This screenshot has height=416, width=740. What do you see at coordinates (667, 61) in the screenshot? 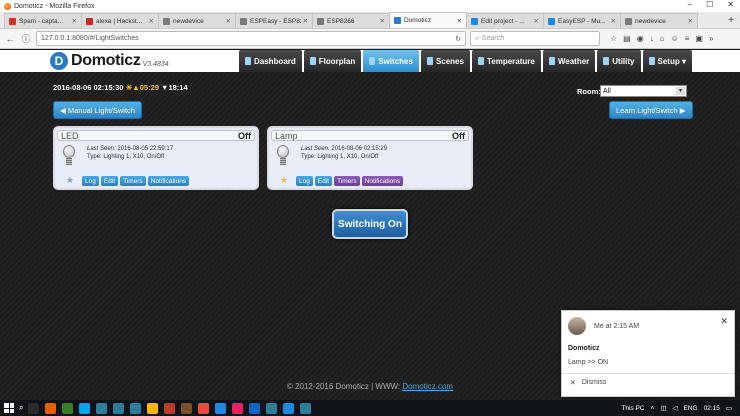
I see `menu-item-setup: Setup ▾` at bounding box center [667, 61].